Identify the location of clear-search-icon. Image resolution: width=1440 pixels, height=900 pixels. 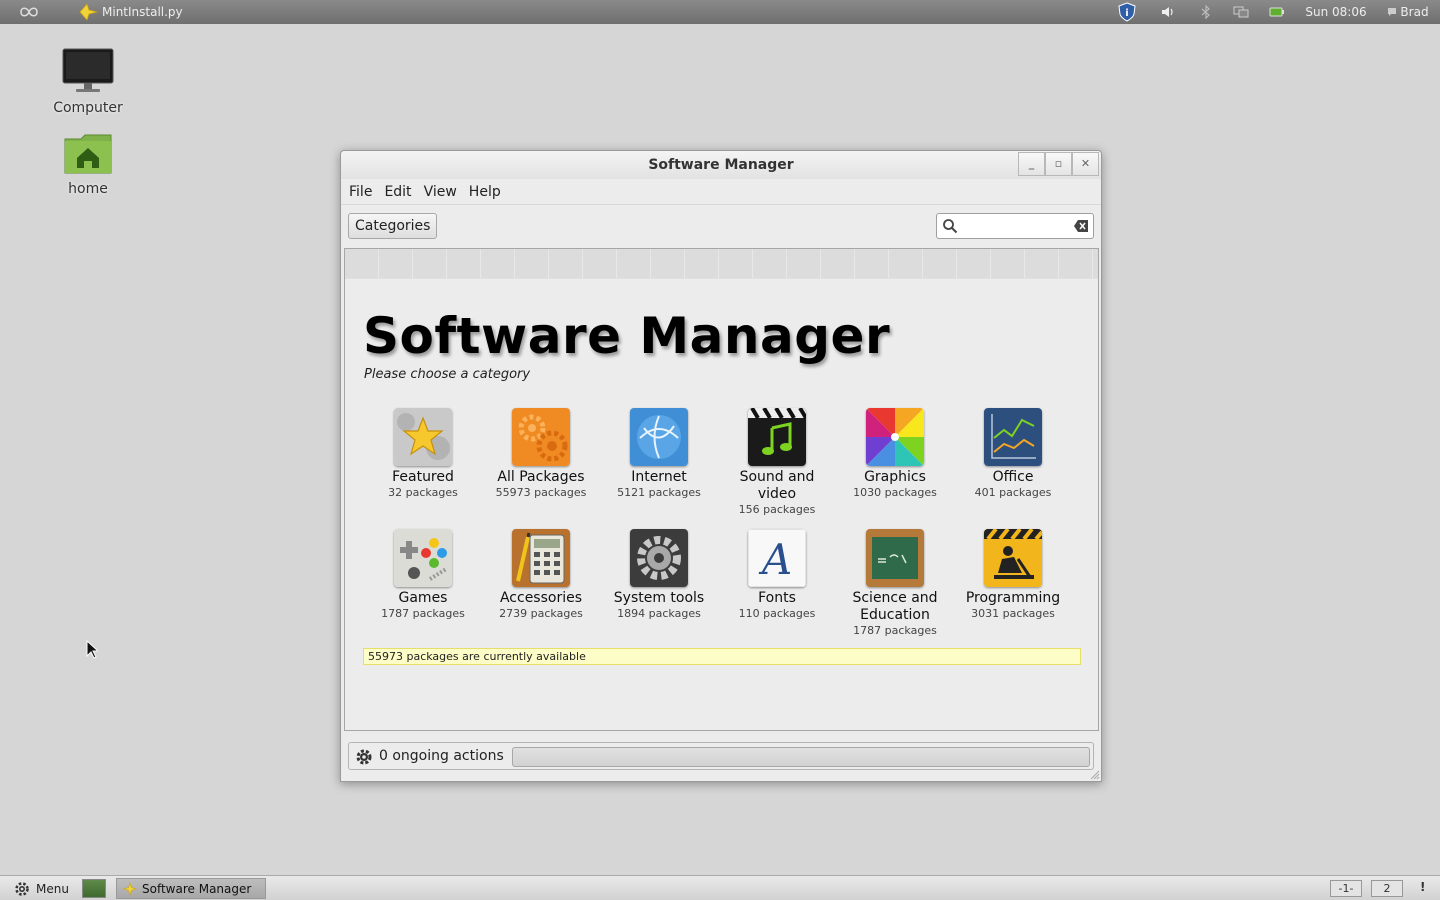
(1081, 226).